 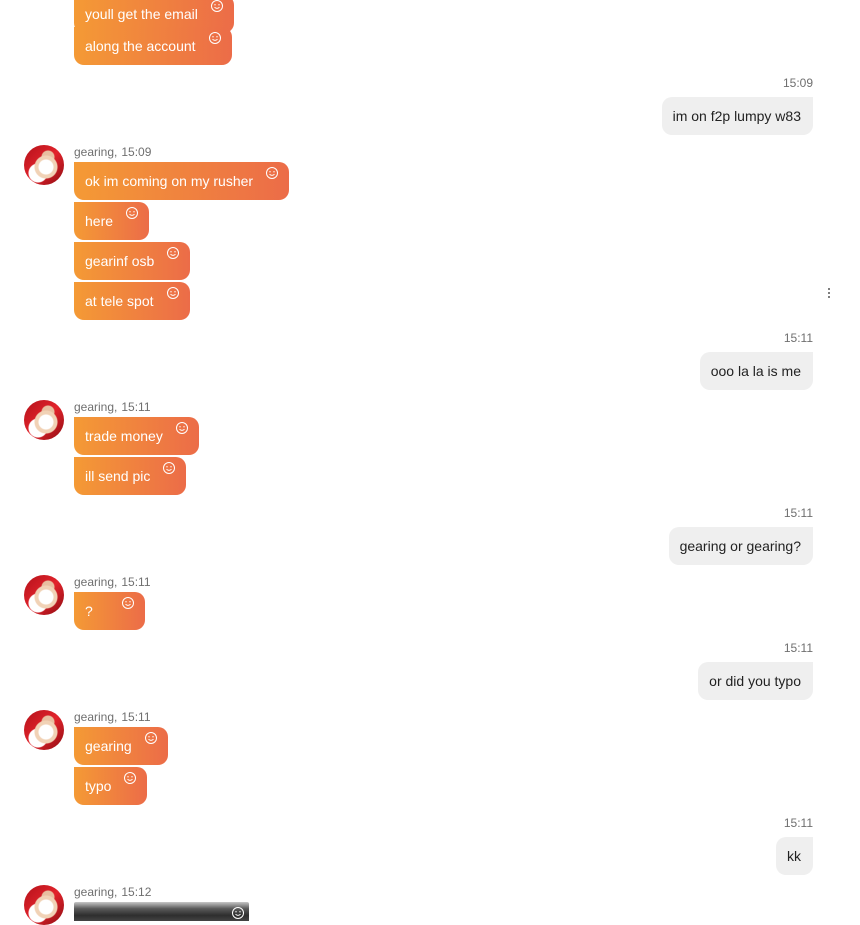 What do you see at coordinates (119, 301) in the screenshot?
I see `message-text: at tele spot` at bounding box center [119, 301].